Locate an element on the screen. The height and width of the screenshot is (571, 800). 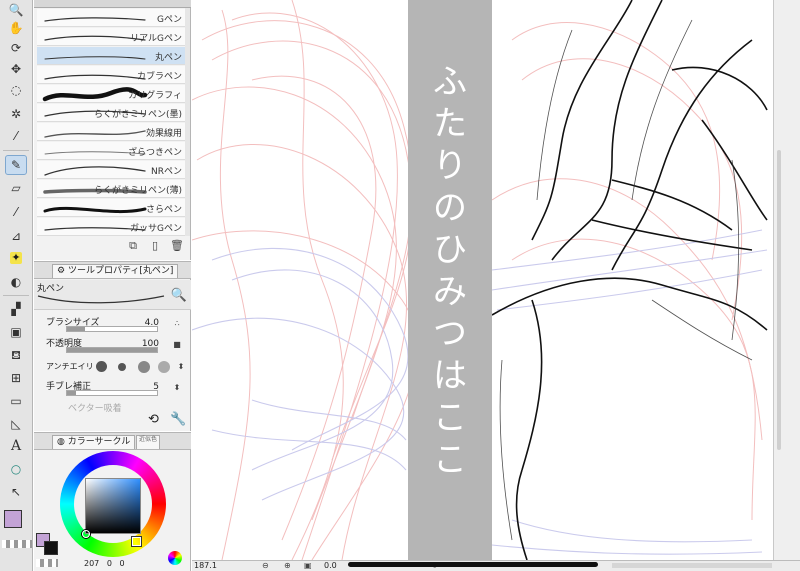
delete-subtool-icon: 🗑 is located at coordinates (177, 246).